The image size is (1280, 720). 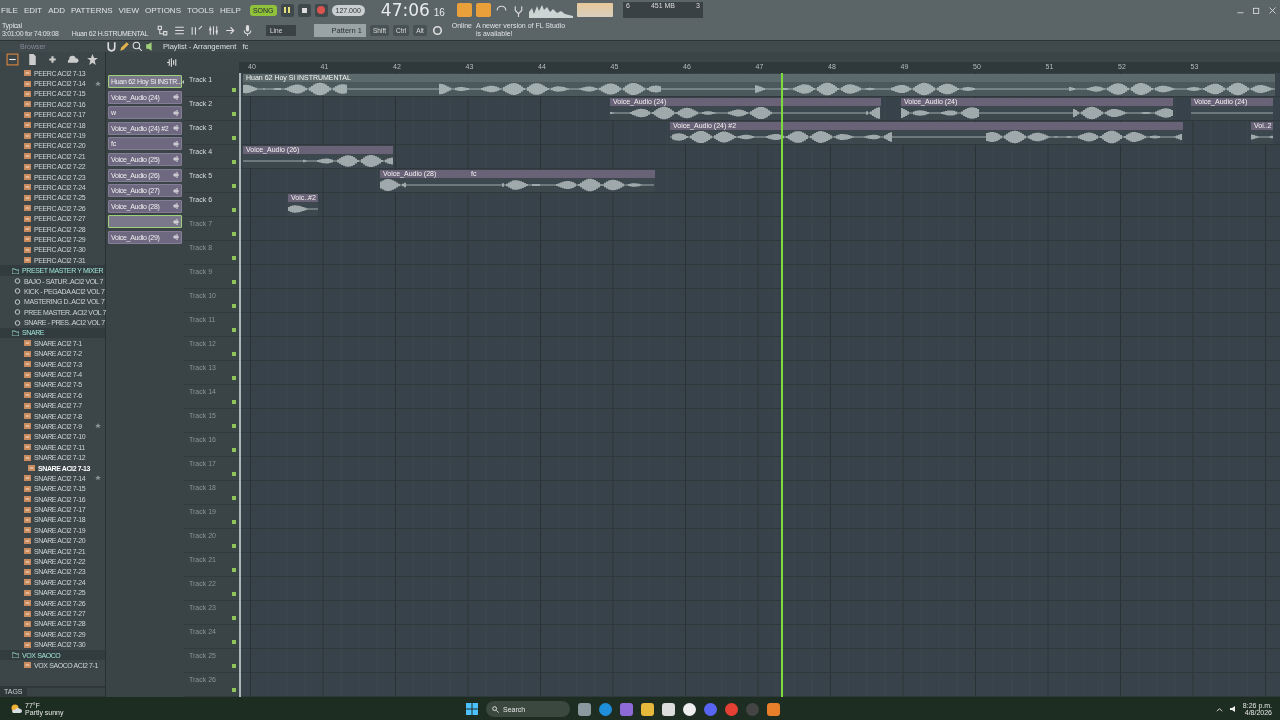 I want to click on star-icon, so click(x=92, y=59).